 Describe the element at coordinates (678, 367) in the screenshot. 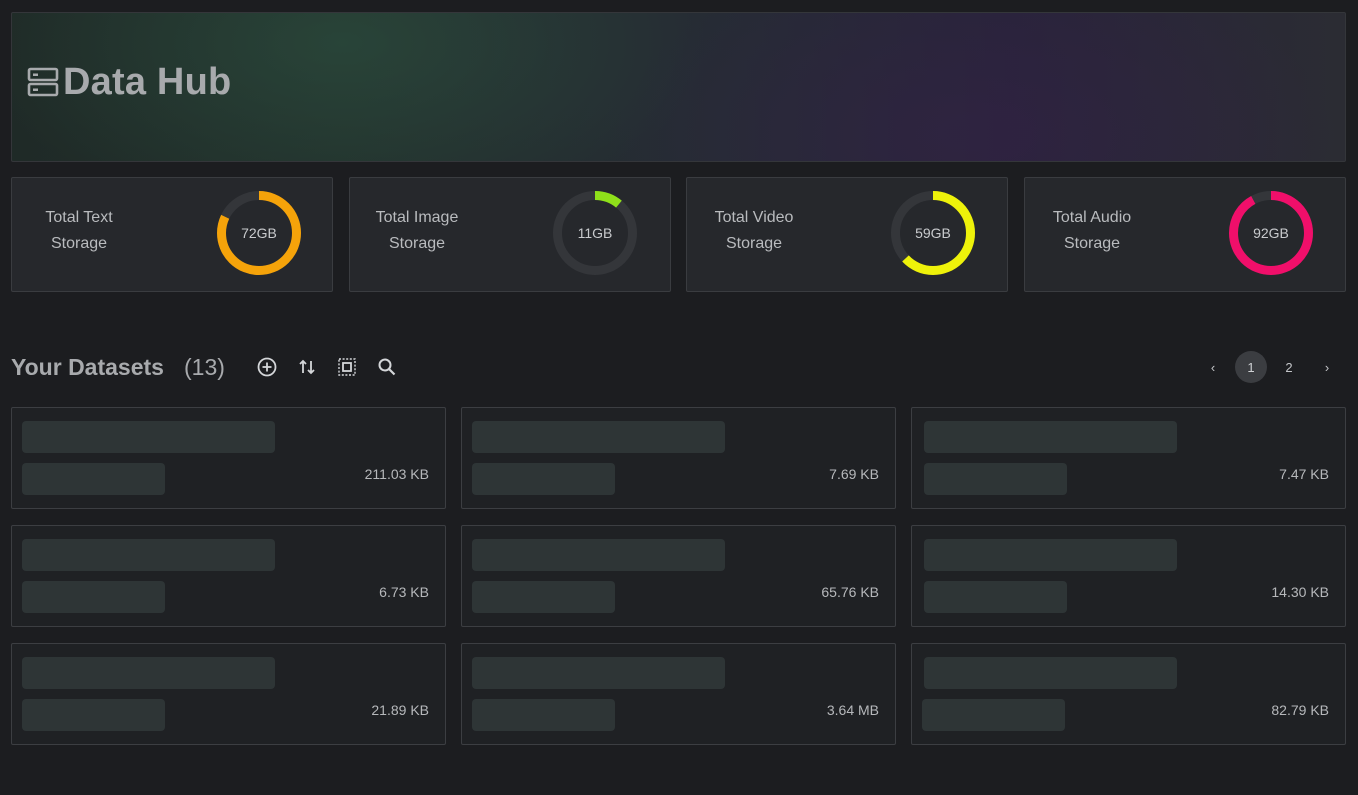

I see `datasets-header: Your Datasets (13) ‹ 1 2 ›` at that location.